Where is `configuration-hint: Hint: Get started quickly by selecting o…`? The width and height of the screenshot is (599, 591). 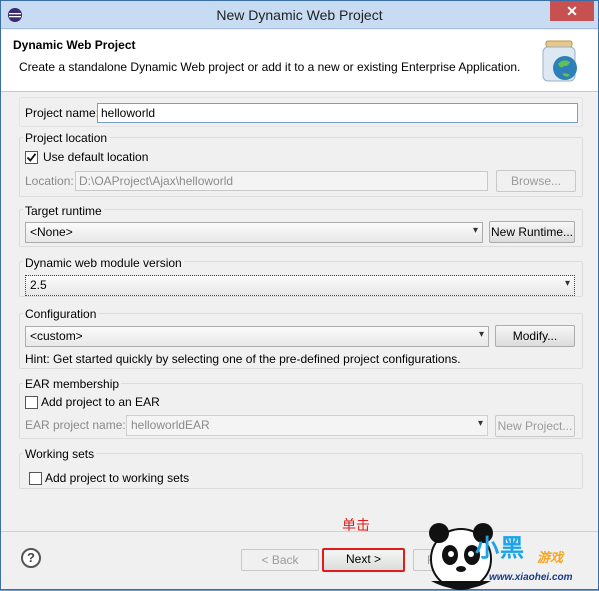
configuration-hint: Hint: Get started quickly by selecting o… is located at coordinates (243, 359).